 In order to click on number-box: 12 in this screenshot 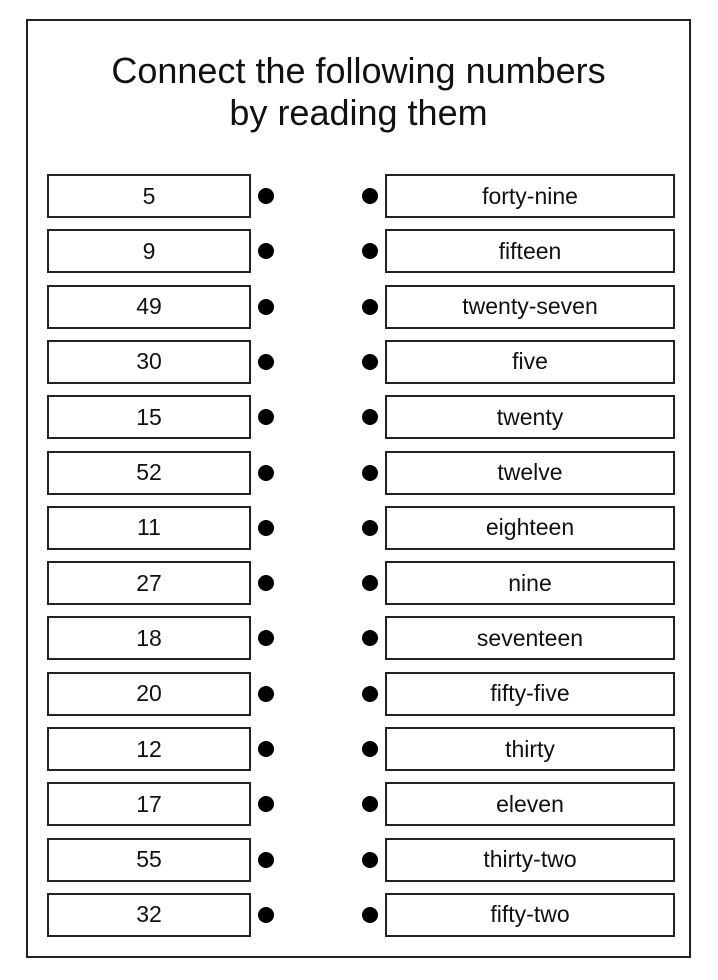, I will do `click(149, 749)`.